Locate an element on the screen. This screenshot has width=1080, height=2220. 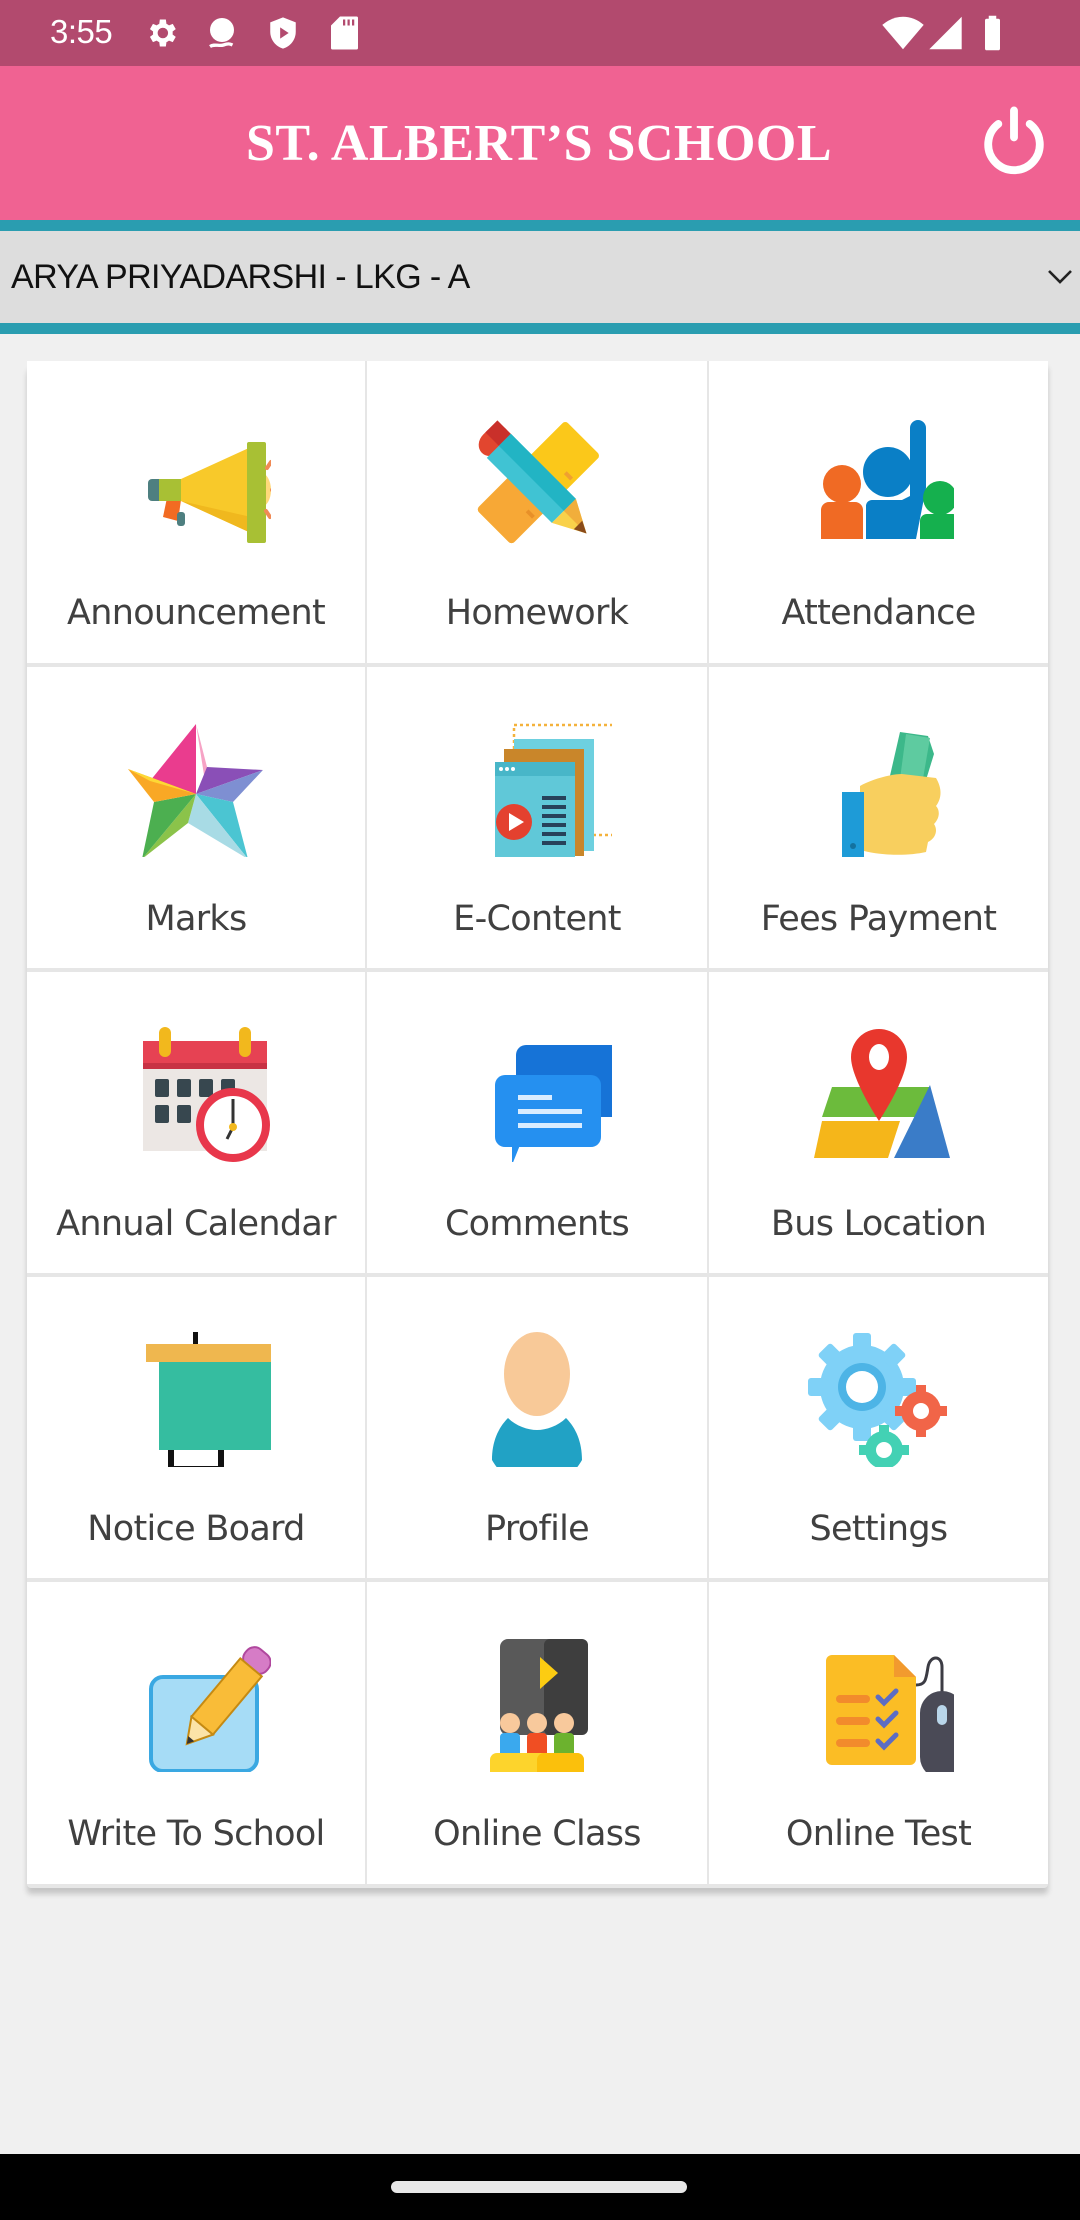
checklist-mouse-icon is located at coordinates (889, 1713).